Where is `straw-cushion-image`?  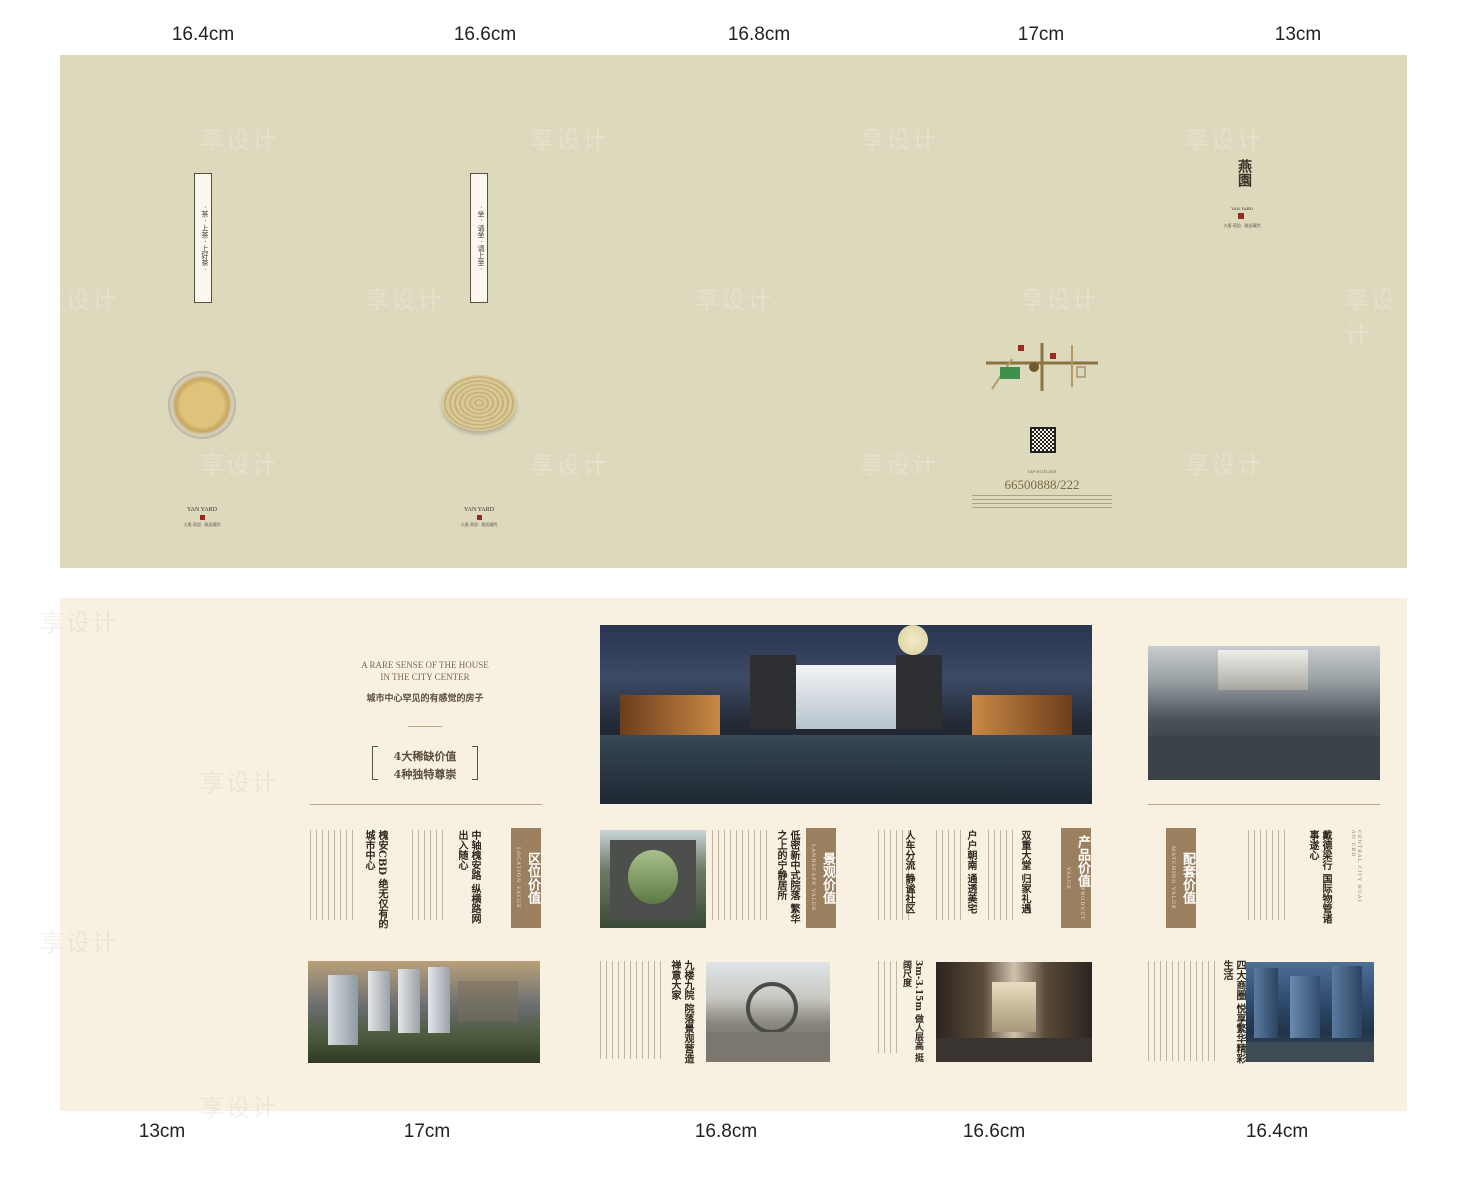 straw-cushion-image is located at coordinates (479, 403).